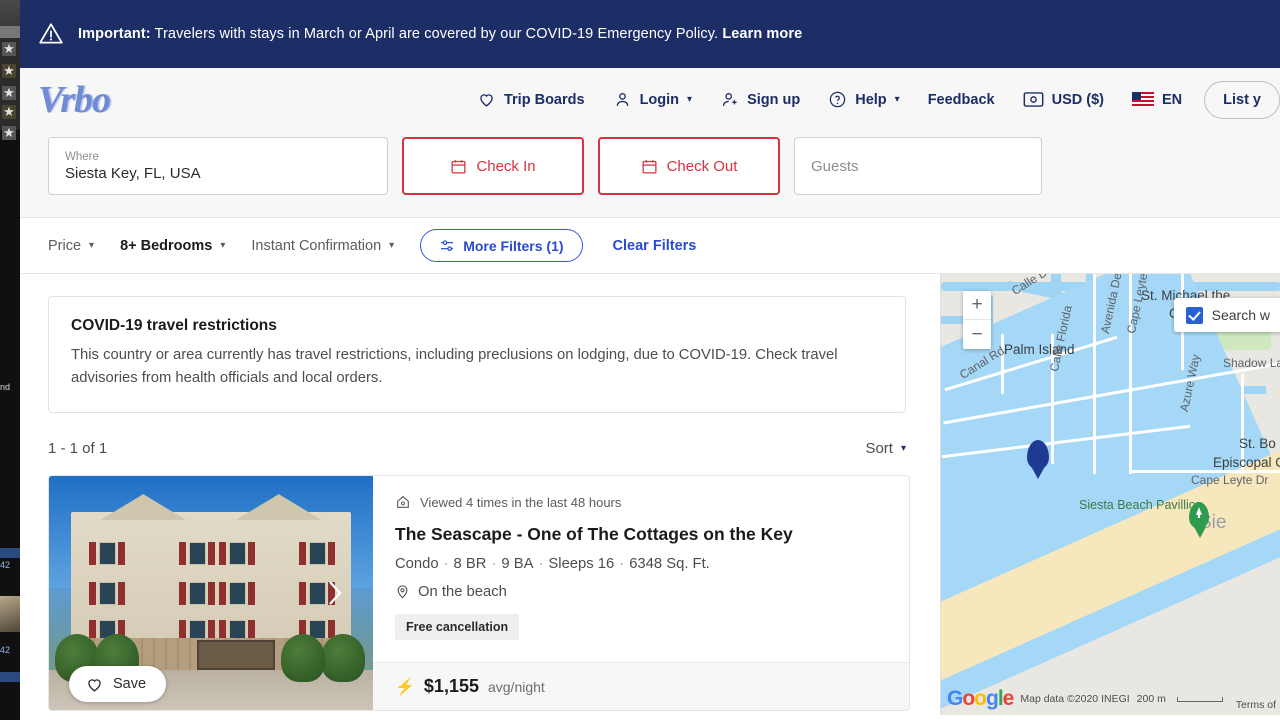 The height and width of the screenshot is (720, 1280). Describe the element at coordinates (10, 13) in the screenshot. I see `background-toolbar` at that location.